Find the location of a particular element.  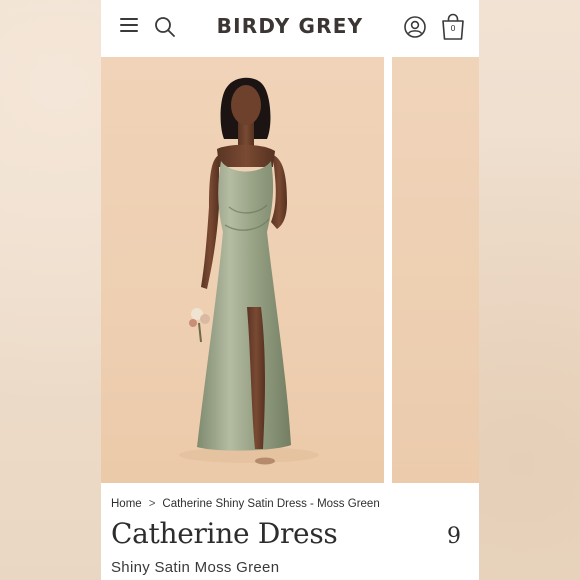

breadcrumb-current: Catherine Shiny Satin Dress - Moss Green is located at coordinates (271, 504).